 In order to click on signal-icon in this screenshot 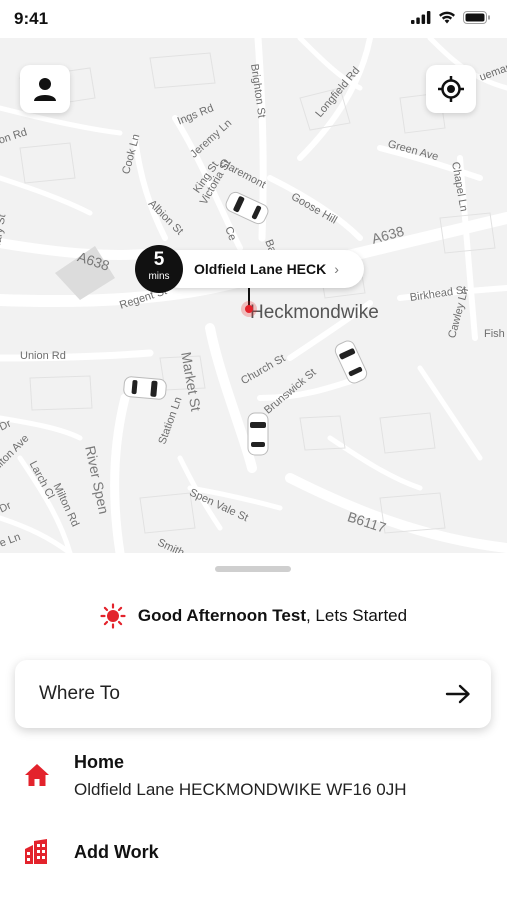, I will do `click(421, 17)`.